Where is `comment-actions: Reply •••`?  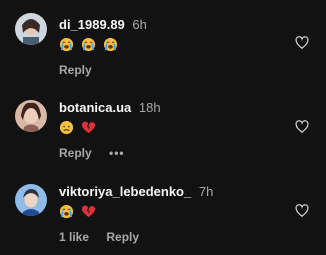
comment-actions: Reply ••• is located at coordinates (99, 153).